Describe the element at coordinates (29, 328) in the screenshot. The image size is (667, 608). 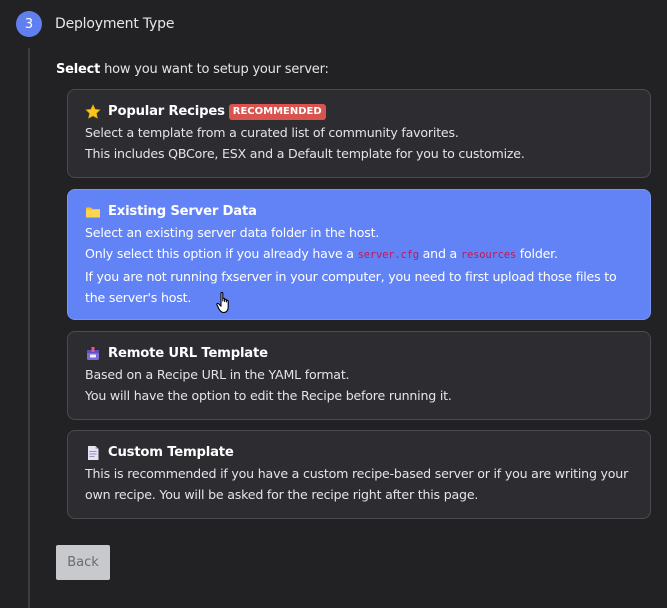
I see `step-connector-line` at that location.